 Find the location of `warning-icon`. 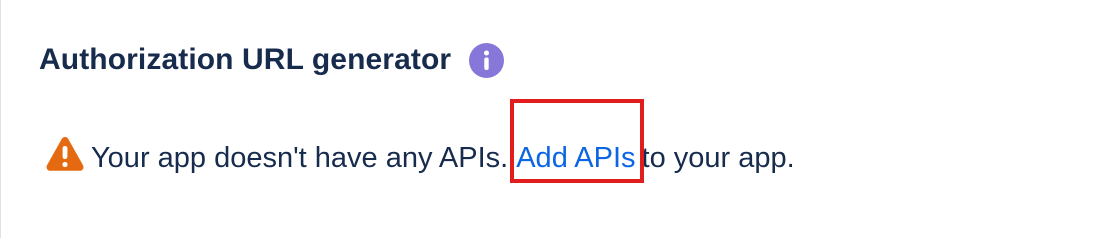

warning-icon is located at coordinates (65, 154).